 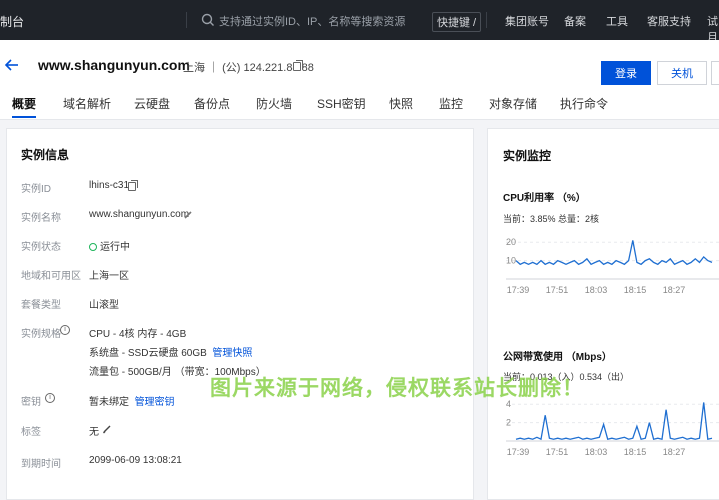 What do you see at coordinates (274, 103) in the screenshot?
I see `tab-firewall: 防火墙` at bounding box center [274, 103].